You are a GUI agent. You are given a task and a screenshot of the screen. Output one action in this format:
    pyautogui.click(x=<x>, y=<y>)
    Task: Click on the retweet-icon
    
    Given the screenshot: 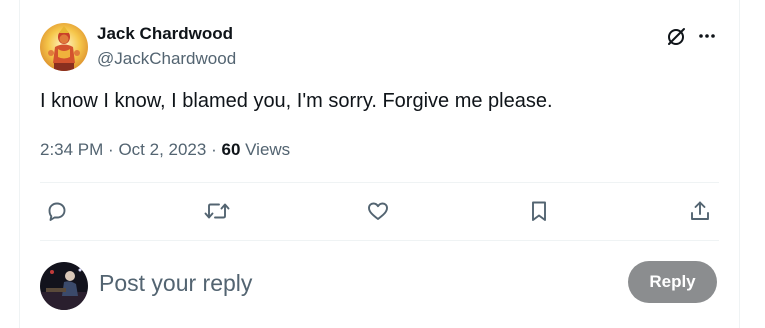 What is the action you would take?
    pyautogui.click(x=217, y=211)
    